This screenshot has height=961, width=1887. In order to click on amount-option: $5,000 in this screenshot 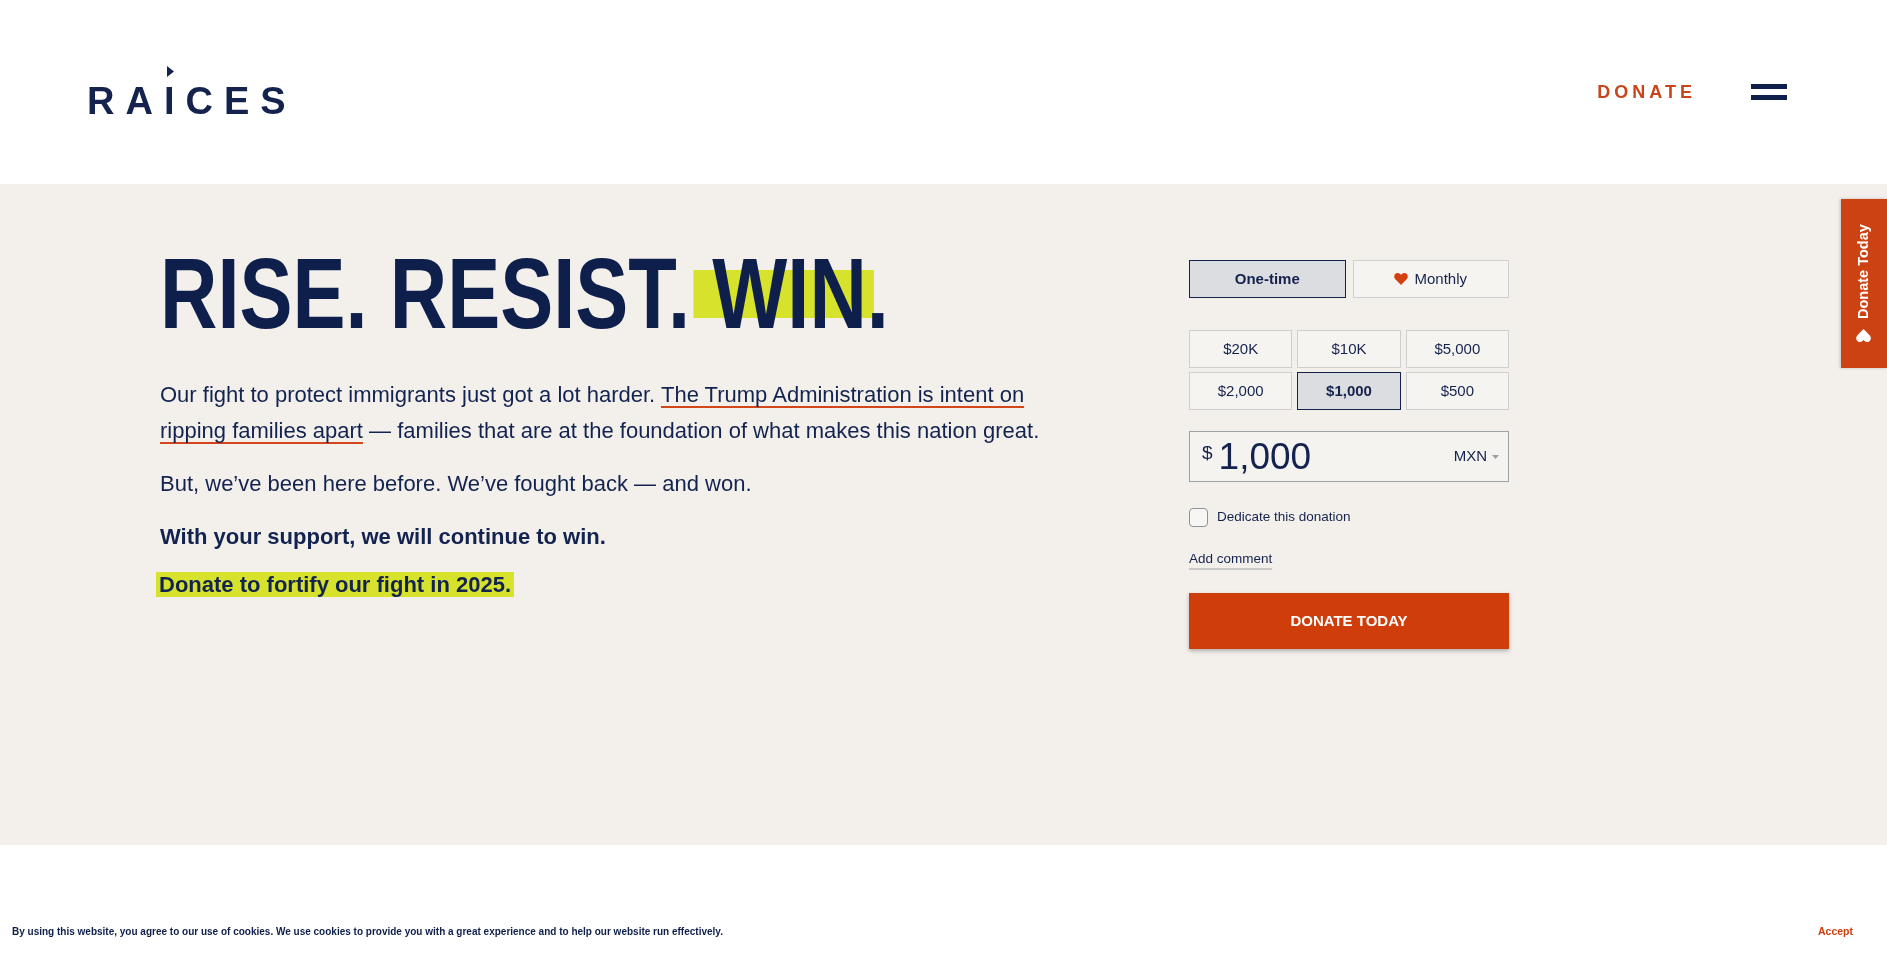, I will do `click(1457, 349)`.